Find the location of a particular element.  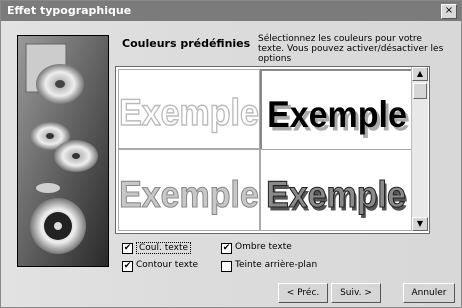

section-heading: Couleurs prédéfinies is located at coordinates (186, 43).